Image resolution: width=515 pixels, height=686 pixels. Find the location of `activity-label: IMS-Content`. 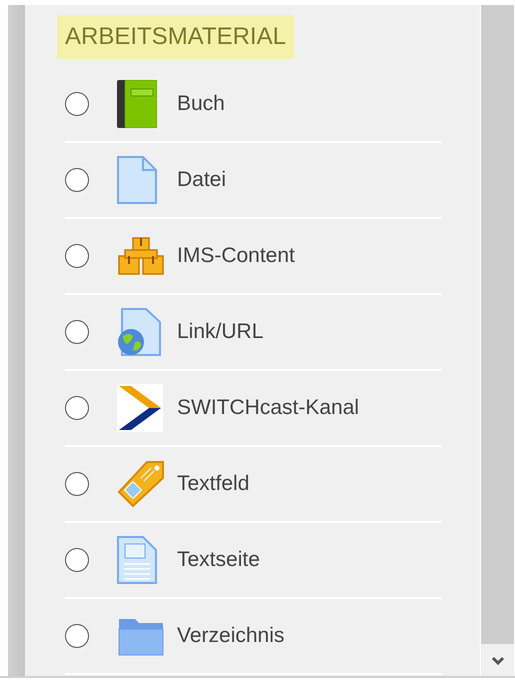

activity-label: IMS-Content is located at coordinates (236, 256).